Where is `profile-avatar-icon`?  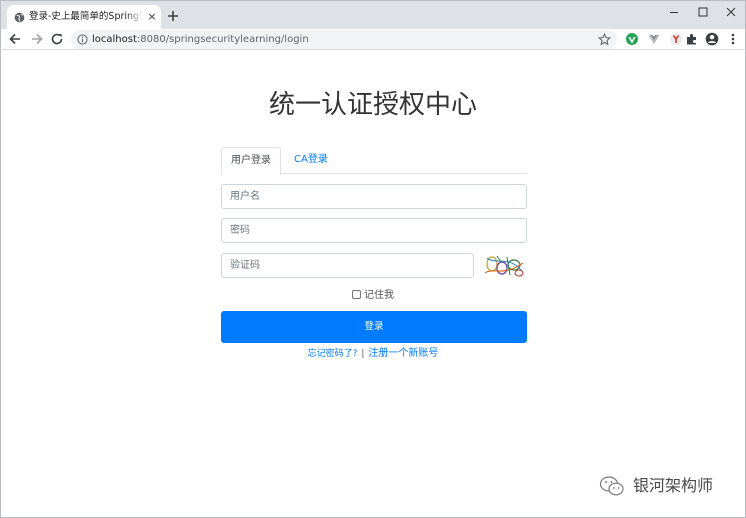 profile-avatar-icon is located at coordinates (712, 39).